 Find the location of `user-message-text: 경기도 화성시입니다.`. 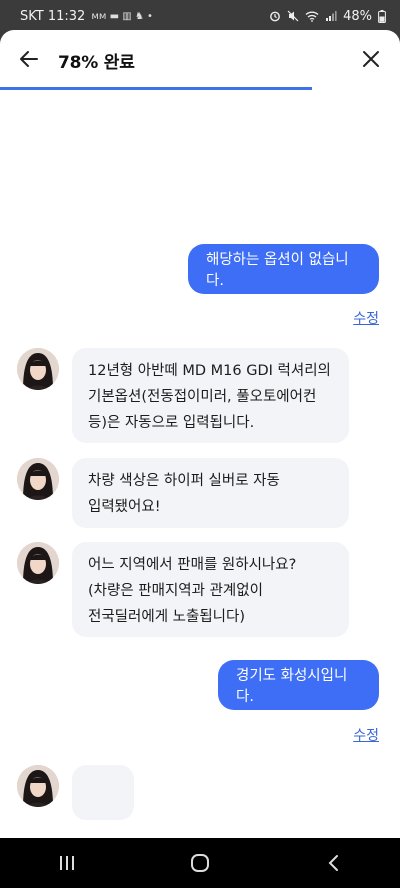

user-message-text: 경기도 화성시입니다. is located at coordinates (292, 686).